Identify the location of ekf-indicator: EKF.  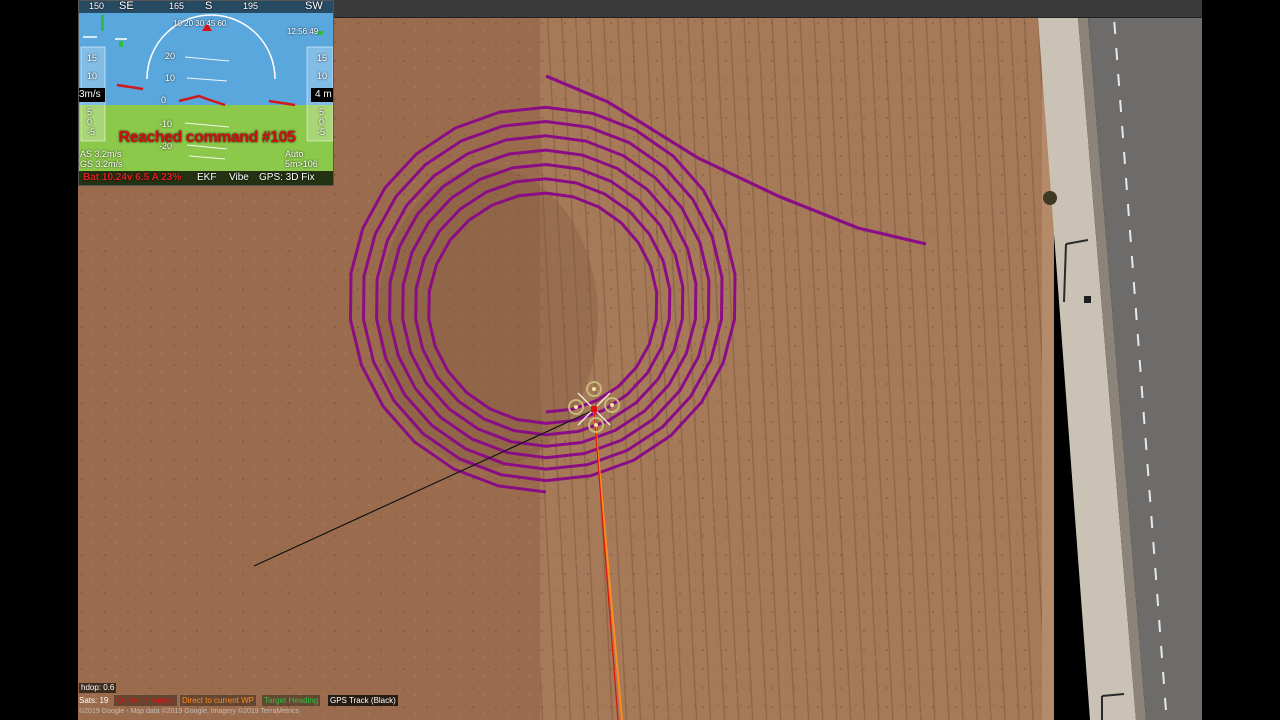
(206, 177).